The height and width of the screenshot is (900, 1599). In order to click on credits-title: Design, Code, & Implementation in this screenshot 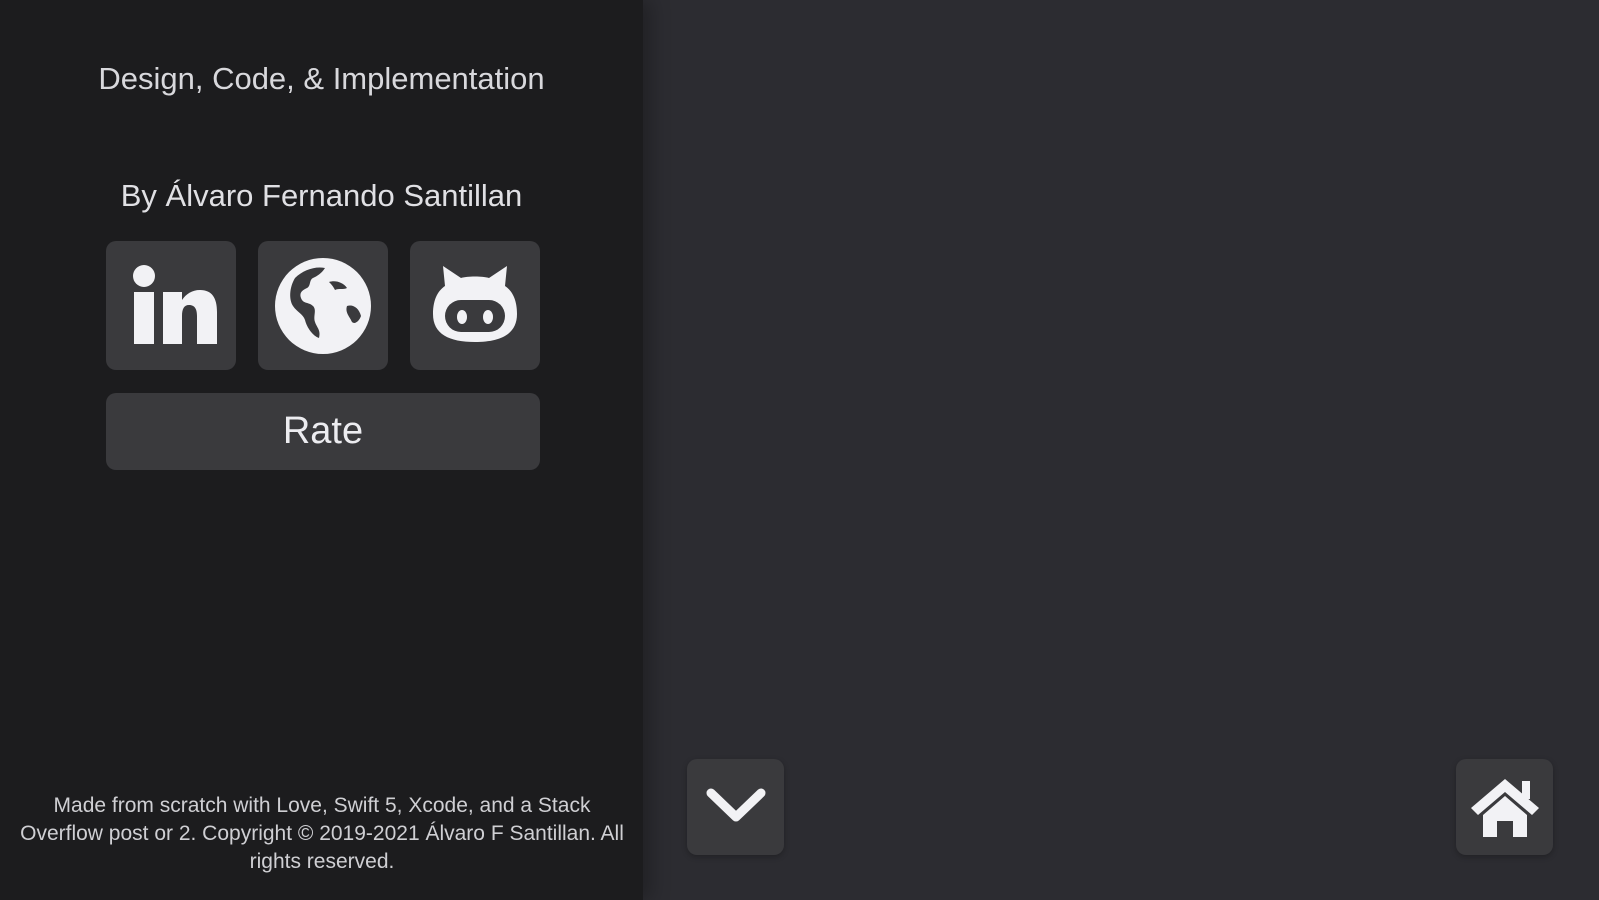, I will do `click(321, 78)`.